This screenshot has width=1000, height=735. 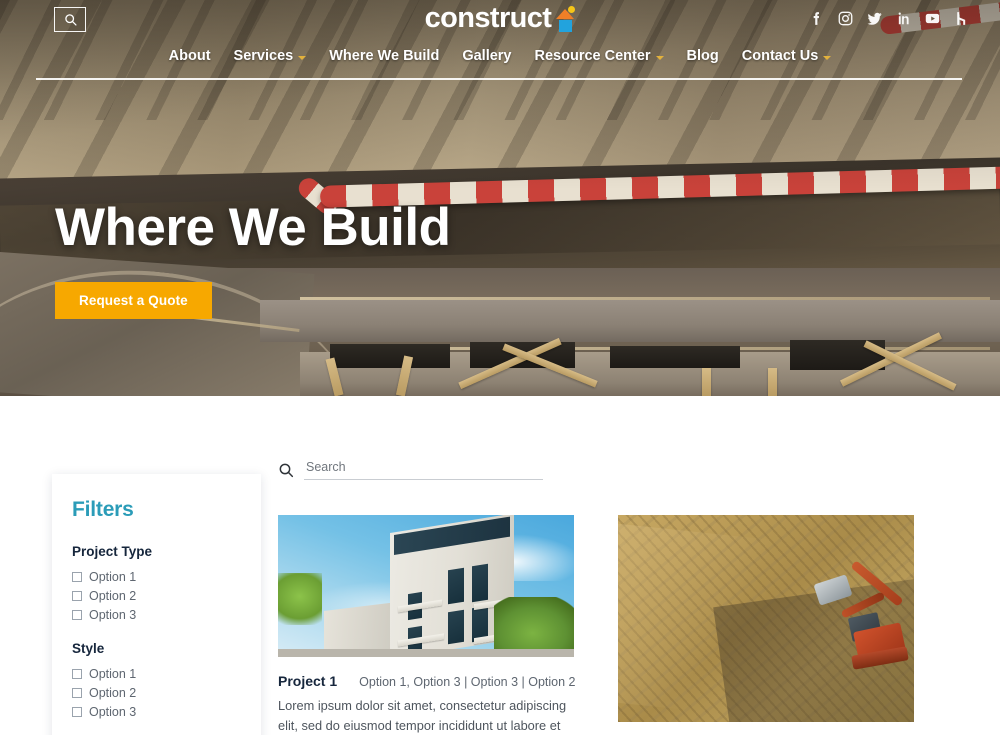 What do you see at coordinates (889, 18) in the screenshot?
I see `social-links` at bounding box center [889, 18].